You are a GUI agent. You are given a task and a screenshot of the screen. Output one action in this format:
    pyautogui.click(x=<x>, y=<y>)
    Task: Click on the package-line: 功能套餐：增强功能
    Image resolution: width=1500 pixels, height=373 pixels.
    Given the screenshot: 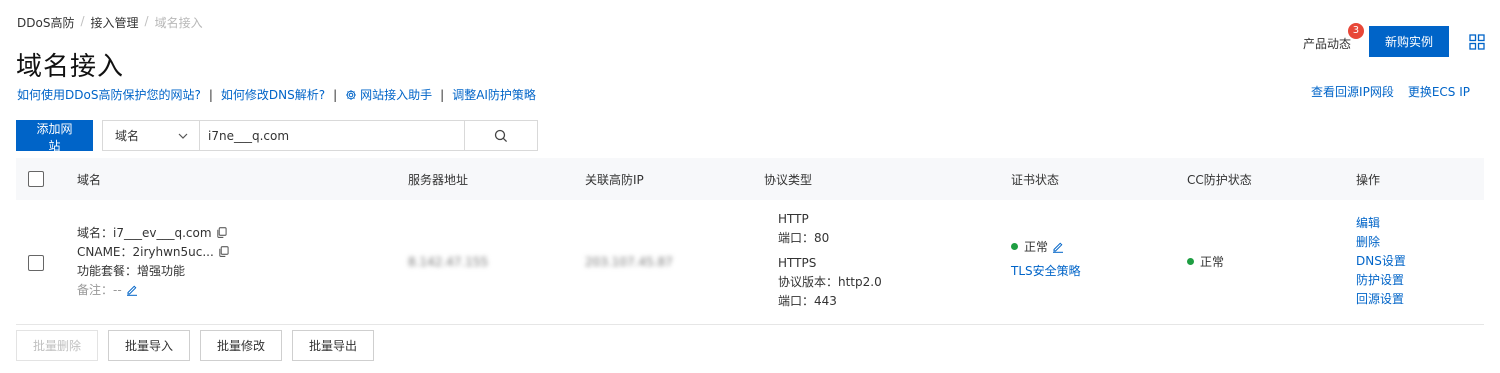 What is the action you would take?
    pyautogui.click(x=131, y=271)
    